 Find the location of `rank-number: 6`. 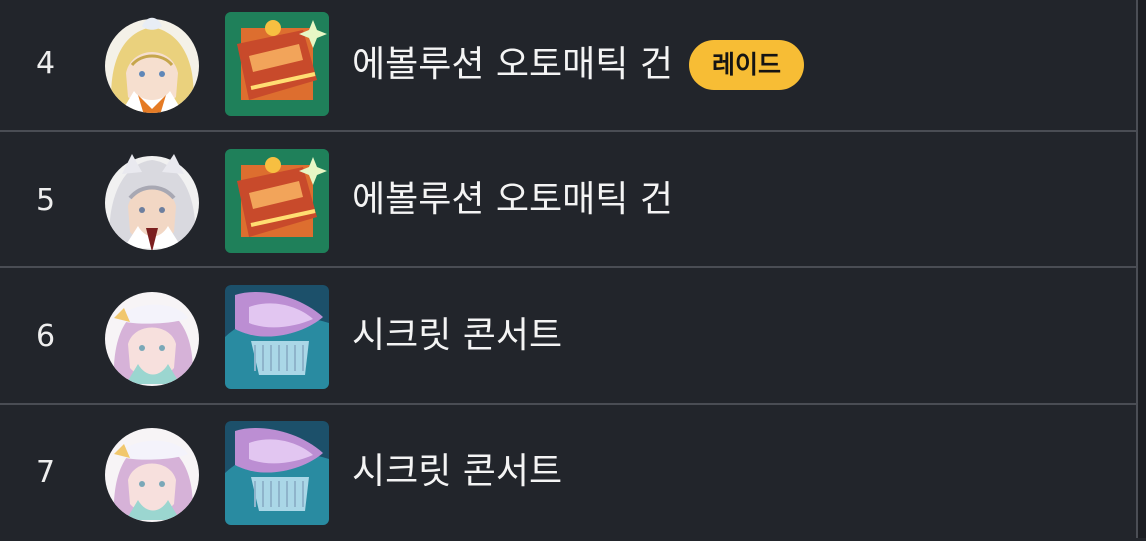

rank-number: 6 is located at coordinates (46, 336).